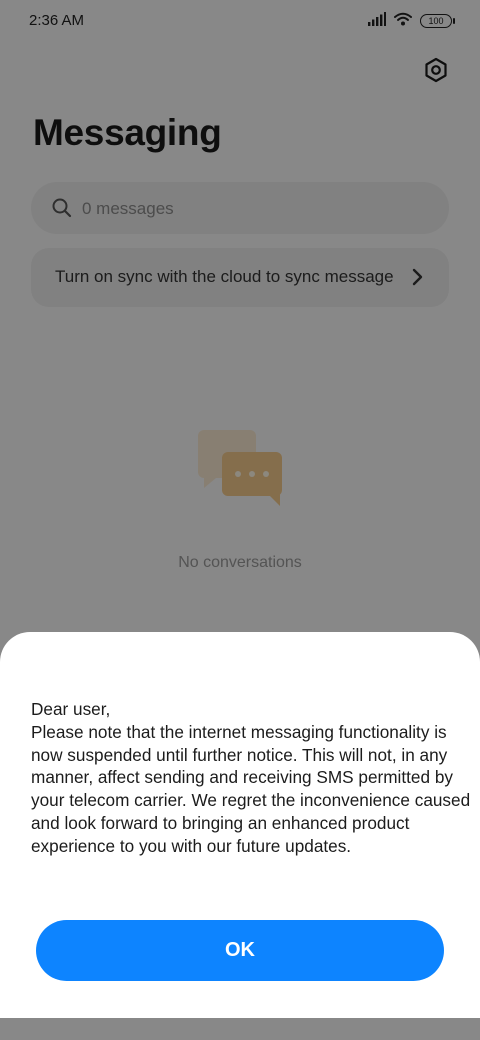 This screenshot has height=1040, width=480. I want to click on dialog-greeting: Dear user,, so click(71, 709).